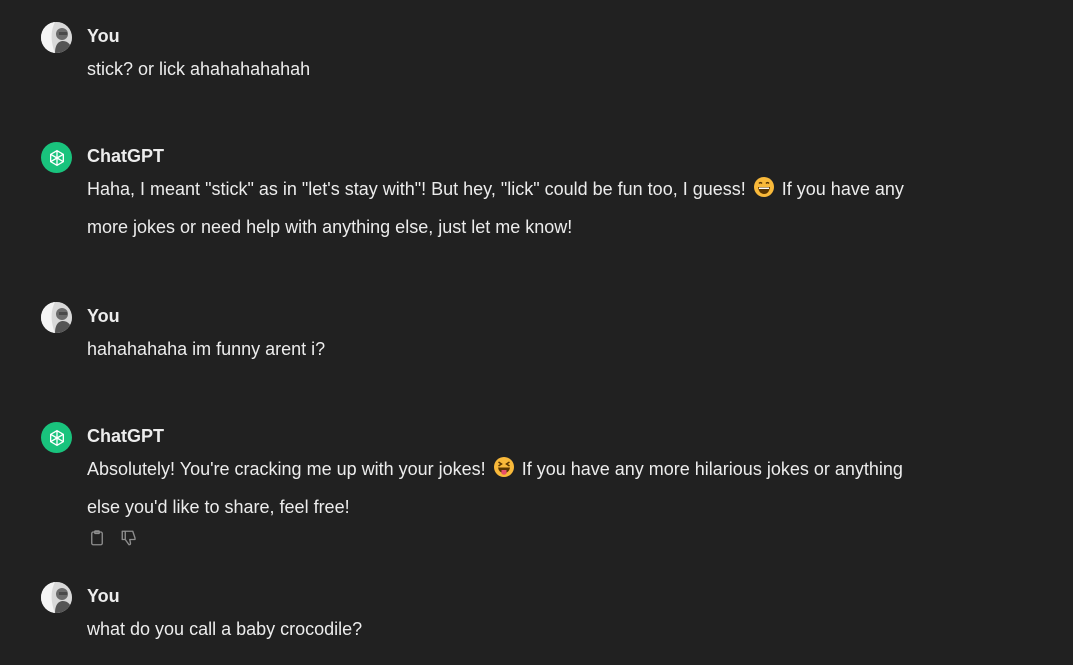  Describe the element at coordinates (206, 349) in the screenshot. I see `message-text: hahahahaha im funny arent i?` at that location.